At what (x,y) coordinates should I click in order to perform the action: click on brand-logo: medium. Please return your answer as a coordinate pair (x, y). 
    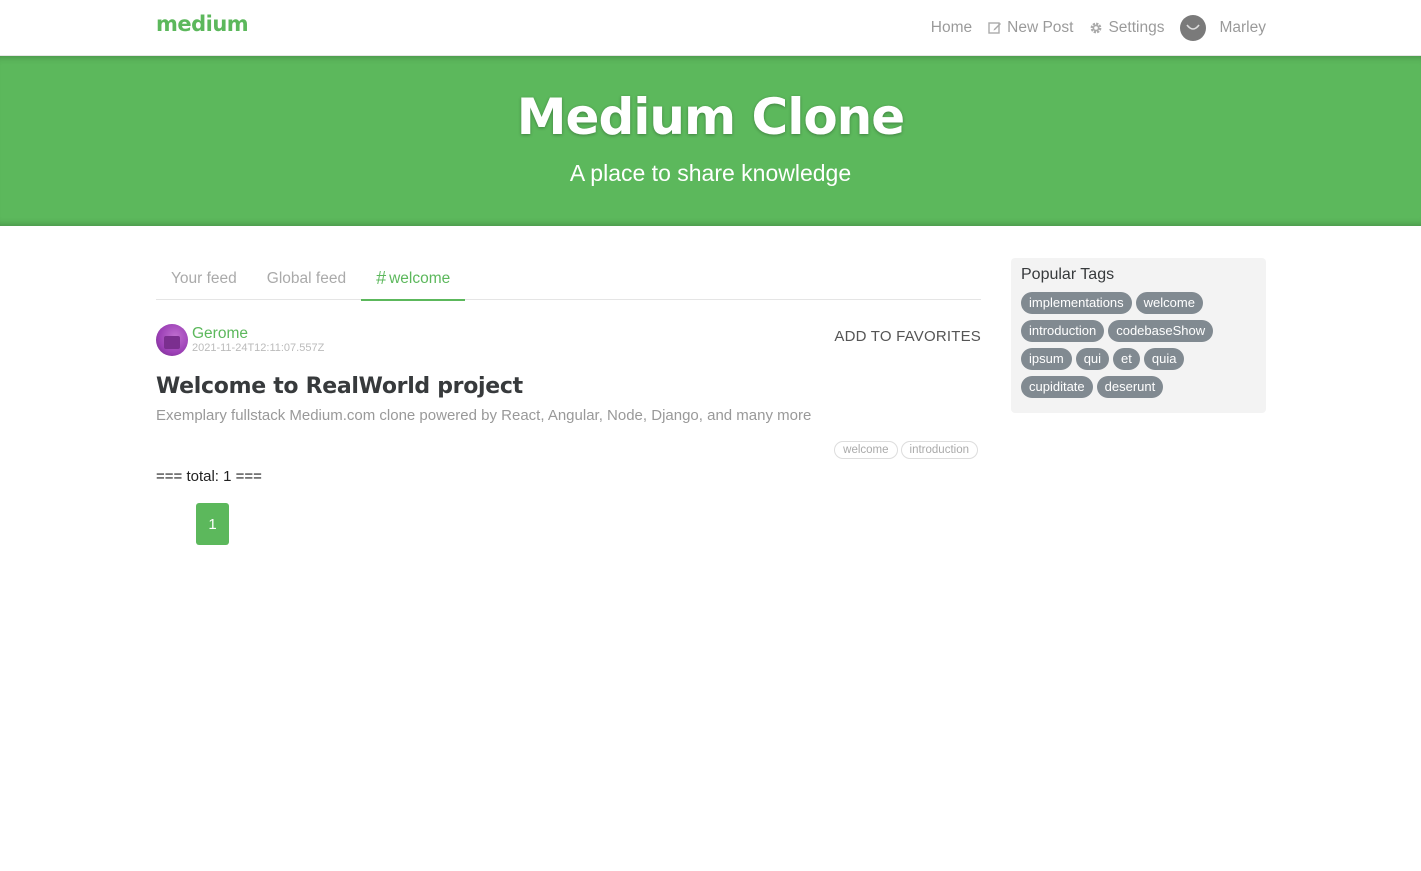
    Looking at the image, I should click on (202, 24).